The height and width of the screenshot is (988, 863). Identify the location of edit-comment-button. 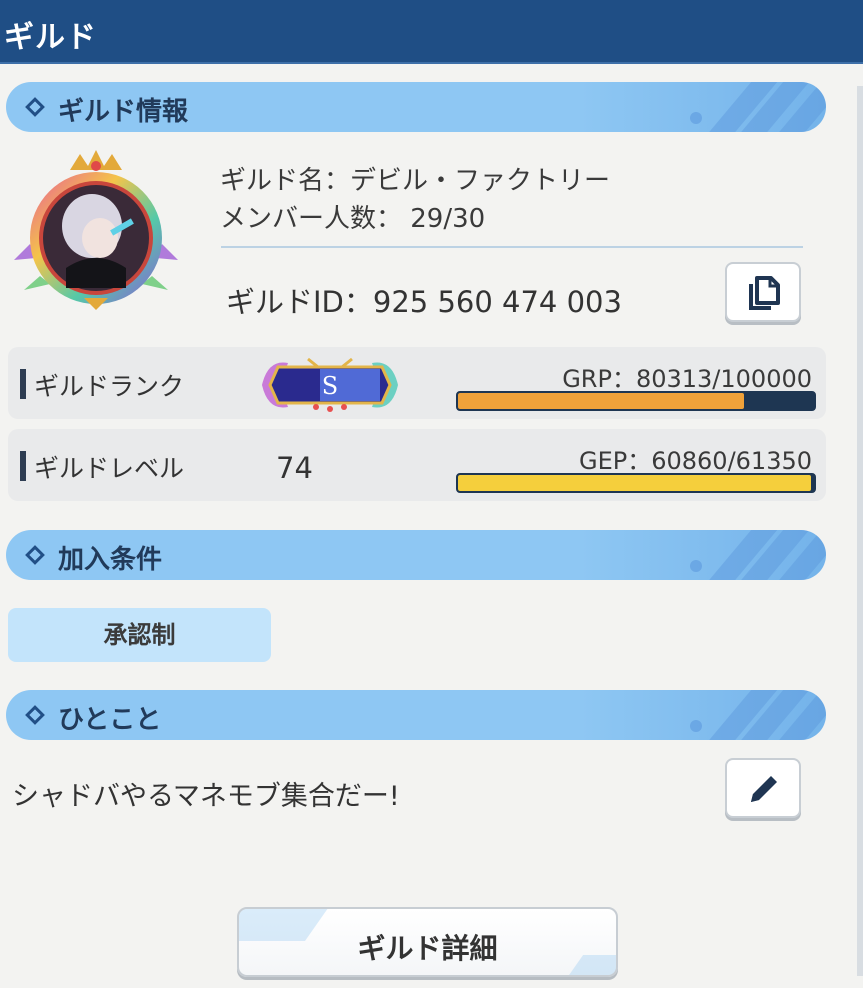
(763, 788).